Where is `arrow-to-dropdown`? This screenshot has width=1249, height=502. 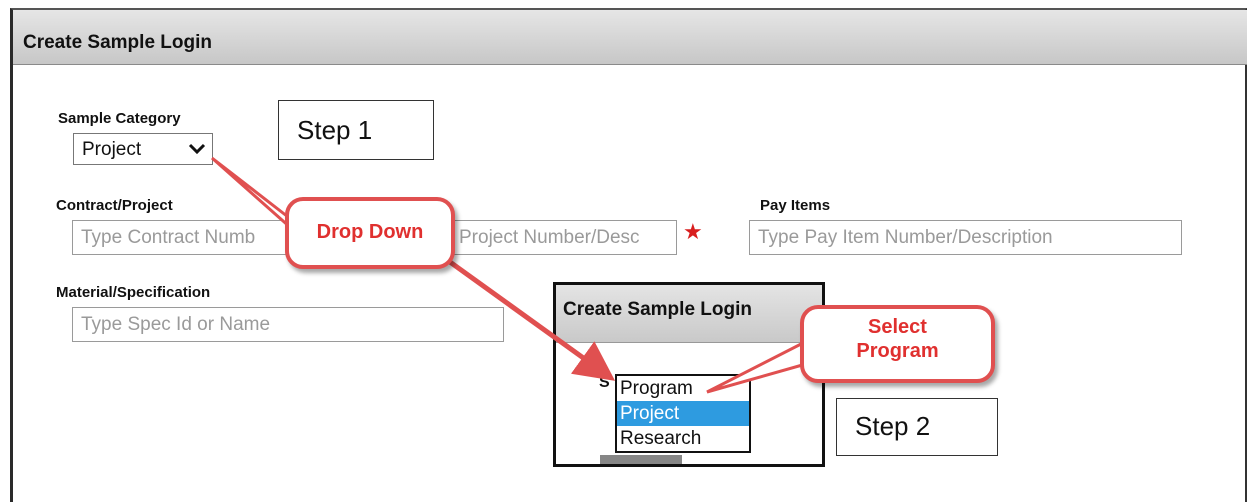 arrow-to-dropdown is located at coordinates (532, 320).